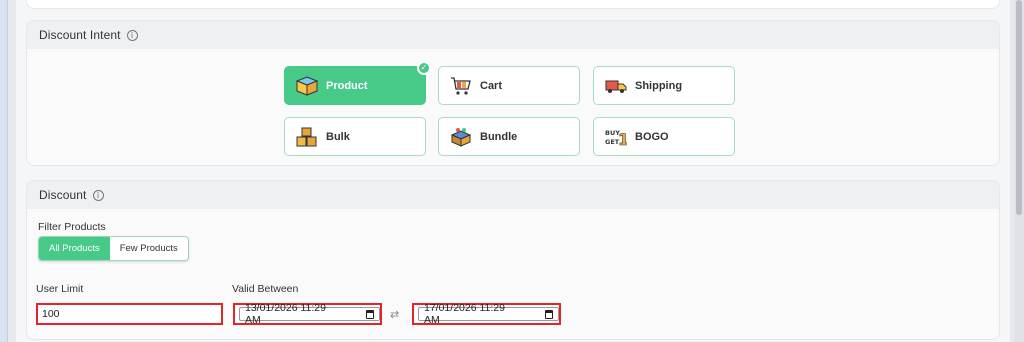  I want to click on previous-section, so click(513, 4).